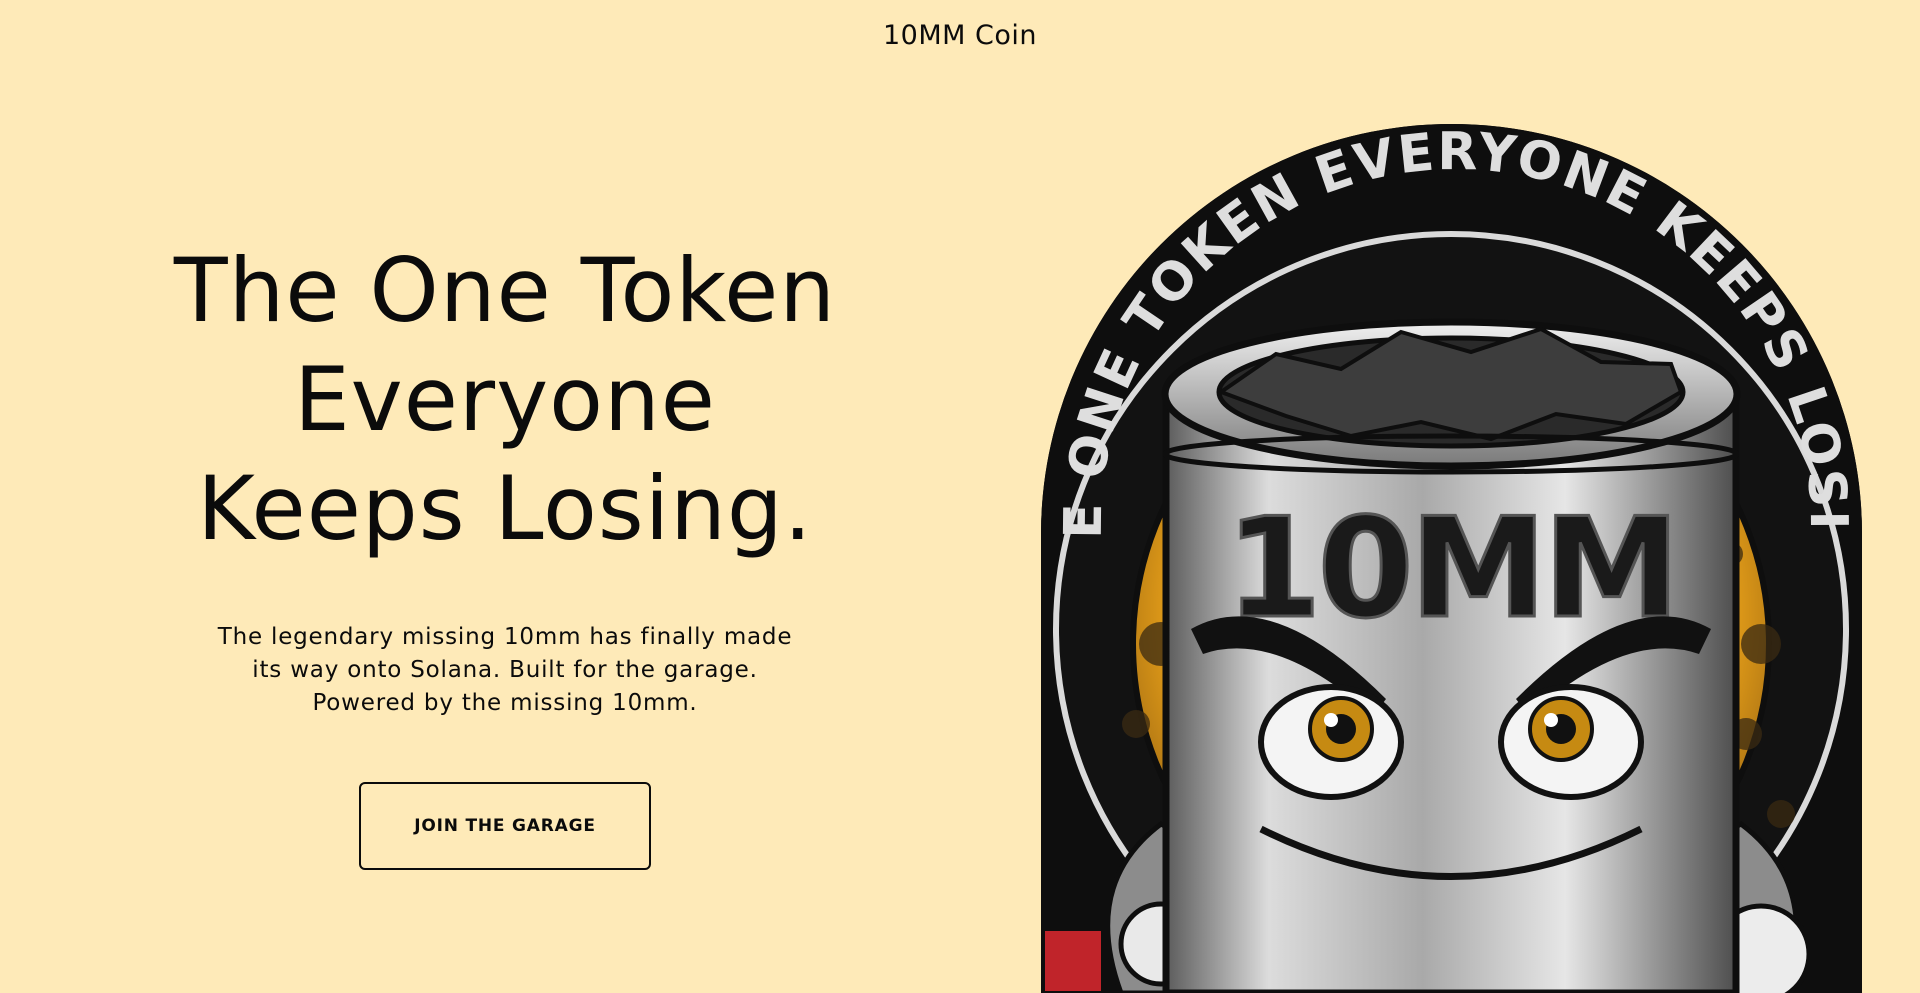 The image size is (1920, 993). What do you see at coordinates (505, 703) in the screenshot?
I see `subtitle-line-3: Powered by the missing 10mm.` at bounding box center [505, 703].